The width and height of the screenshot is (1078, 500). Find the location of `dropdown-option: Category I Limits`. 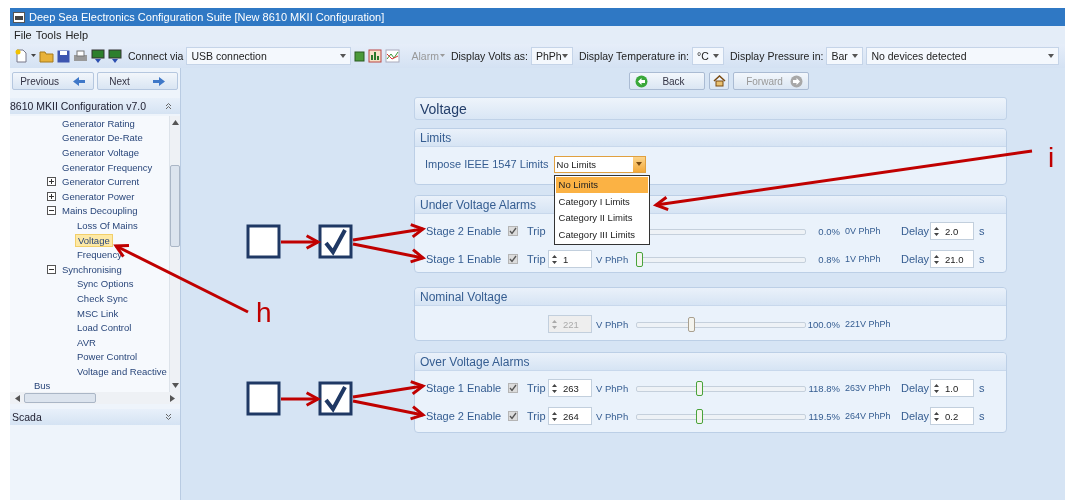

dropdown-option: Category I Limits is located at coordinates (601, 201).